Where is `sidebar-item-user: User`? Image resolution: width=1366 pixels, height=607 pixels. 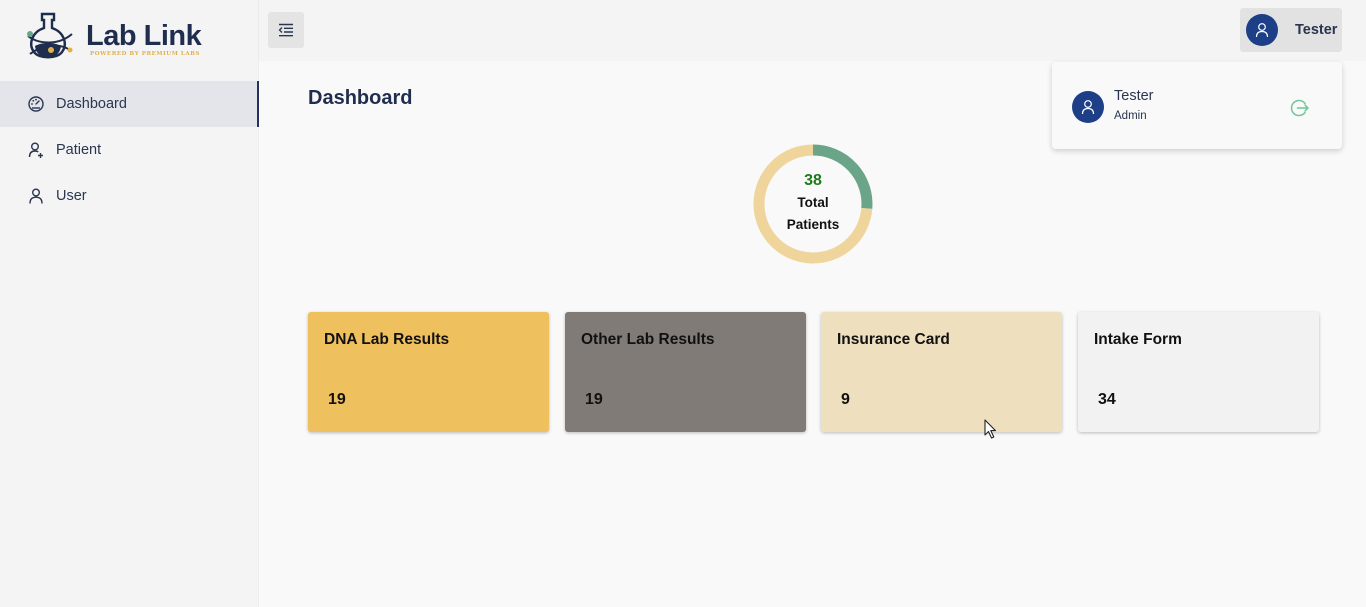
sidebar-item-user: User is located at coordinates (129, 196).